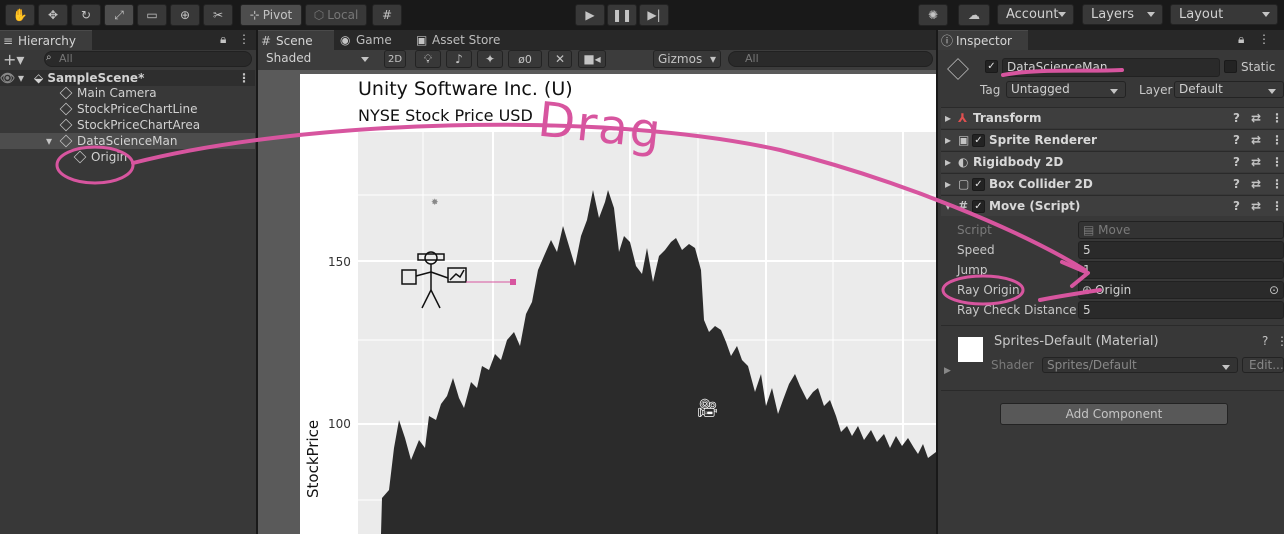 The height and width of the screenshot is (534, 1284). Describe the element at coordinates (127, 157) in the screenshot. I see `hierarchy-item-origin: Origin` at that location.